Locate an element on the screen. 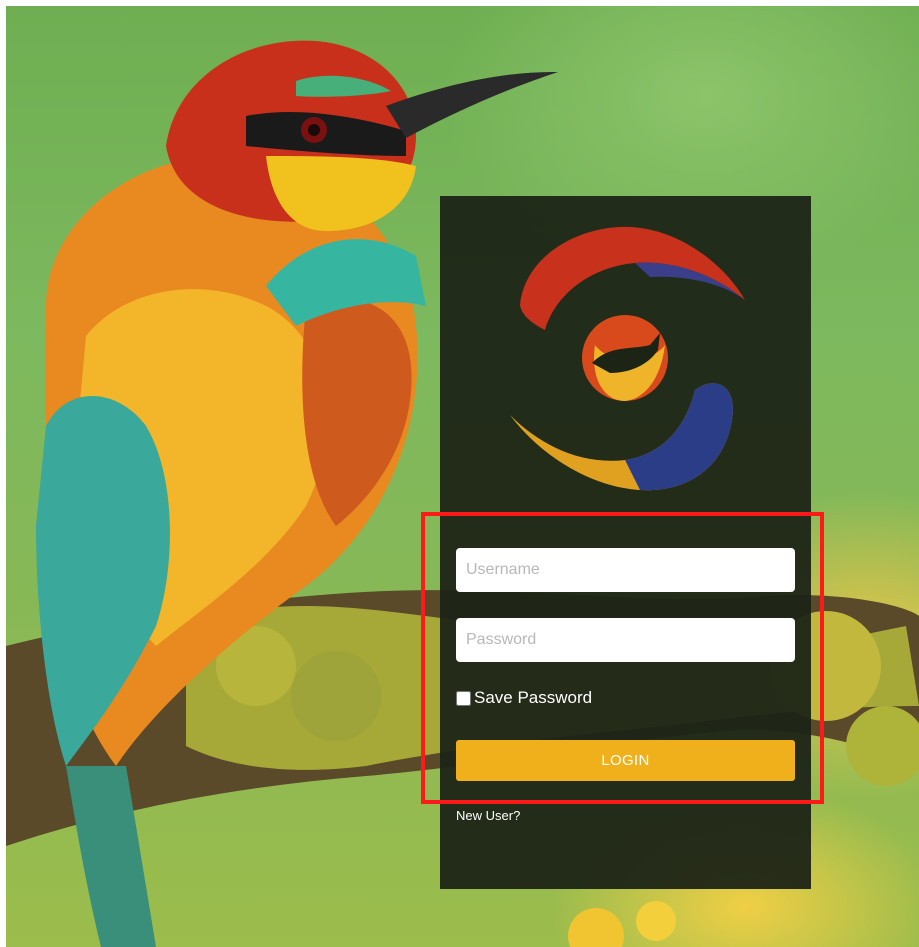 The height and width of the screenshot is (947, 919). password-input is located at coordinates (625, 640).